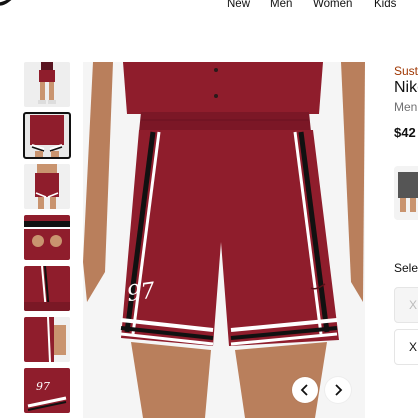  I want to click on thumbnail-front-full, so click(47, 84).